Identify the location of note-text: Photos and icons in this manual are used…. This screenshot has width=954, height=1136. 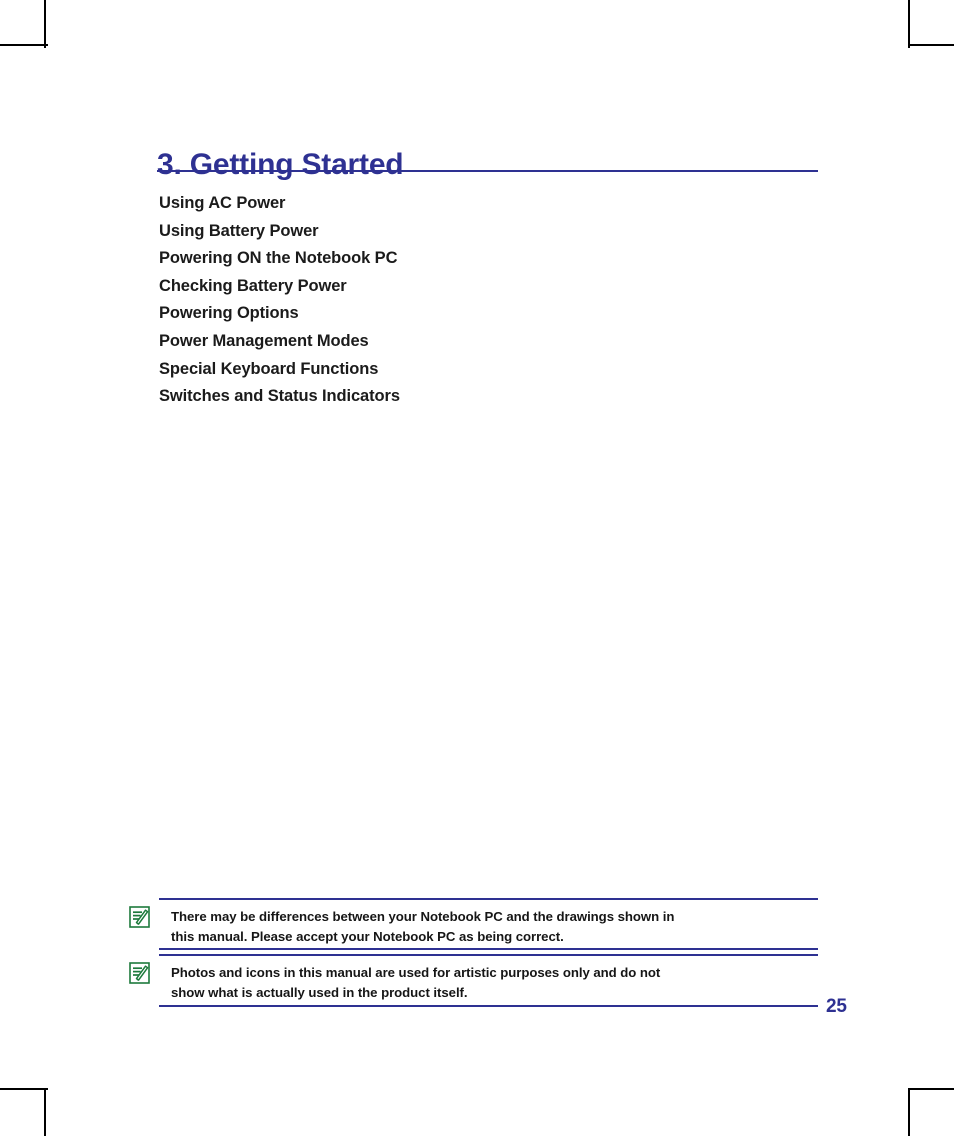
(491, 982).